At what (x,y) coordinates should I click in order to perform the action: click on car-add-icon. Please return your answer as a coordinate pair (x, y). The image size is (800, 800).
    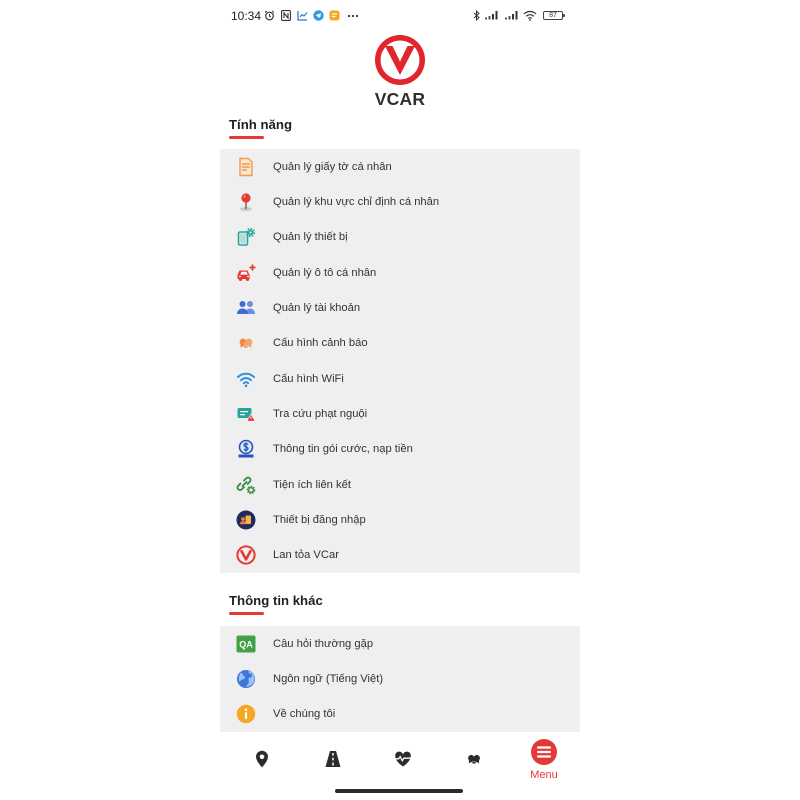
    Looking at the image, I should click on (246, 272).